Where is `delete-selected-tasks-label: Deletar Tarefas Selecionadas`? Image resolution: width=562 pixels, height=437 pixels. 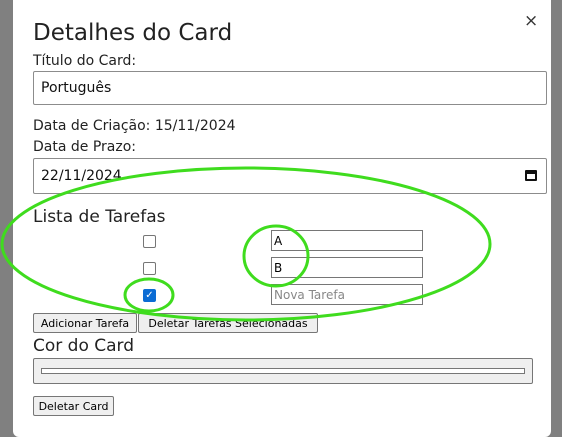 delete-selected-tasks-label: Deletar Tarefas Selecionadas is located at coordinates (228, 323).